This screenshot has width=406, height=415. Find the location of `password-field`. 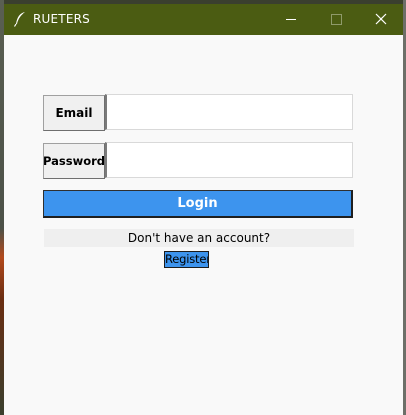

password-field is located at coordinates (229, 160).